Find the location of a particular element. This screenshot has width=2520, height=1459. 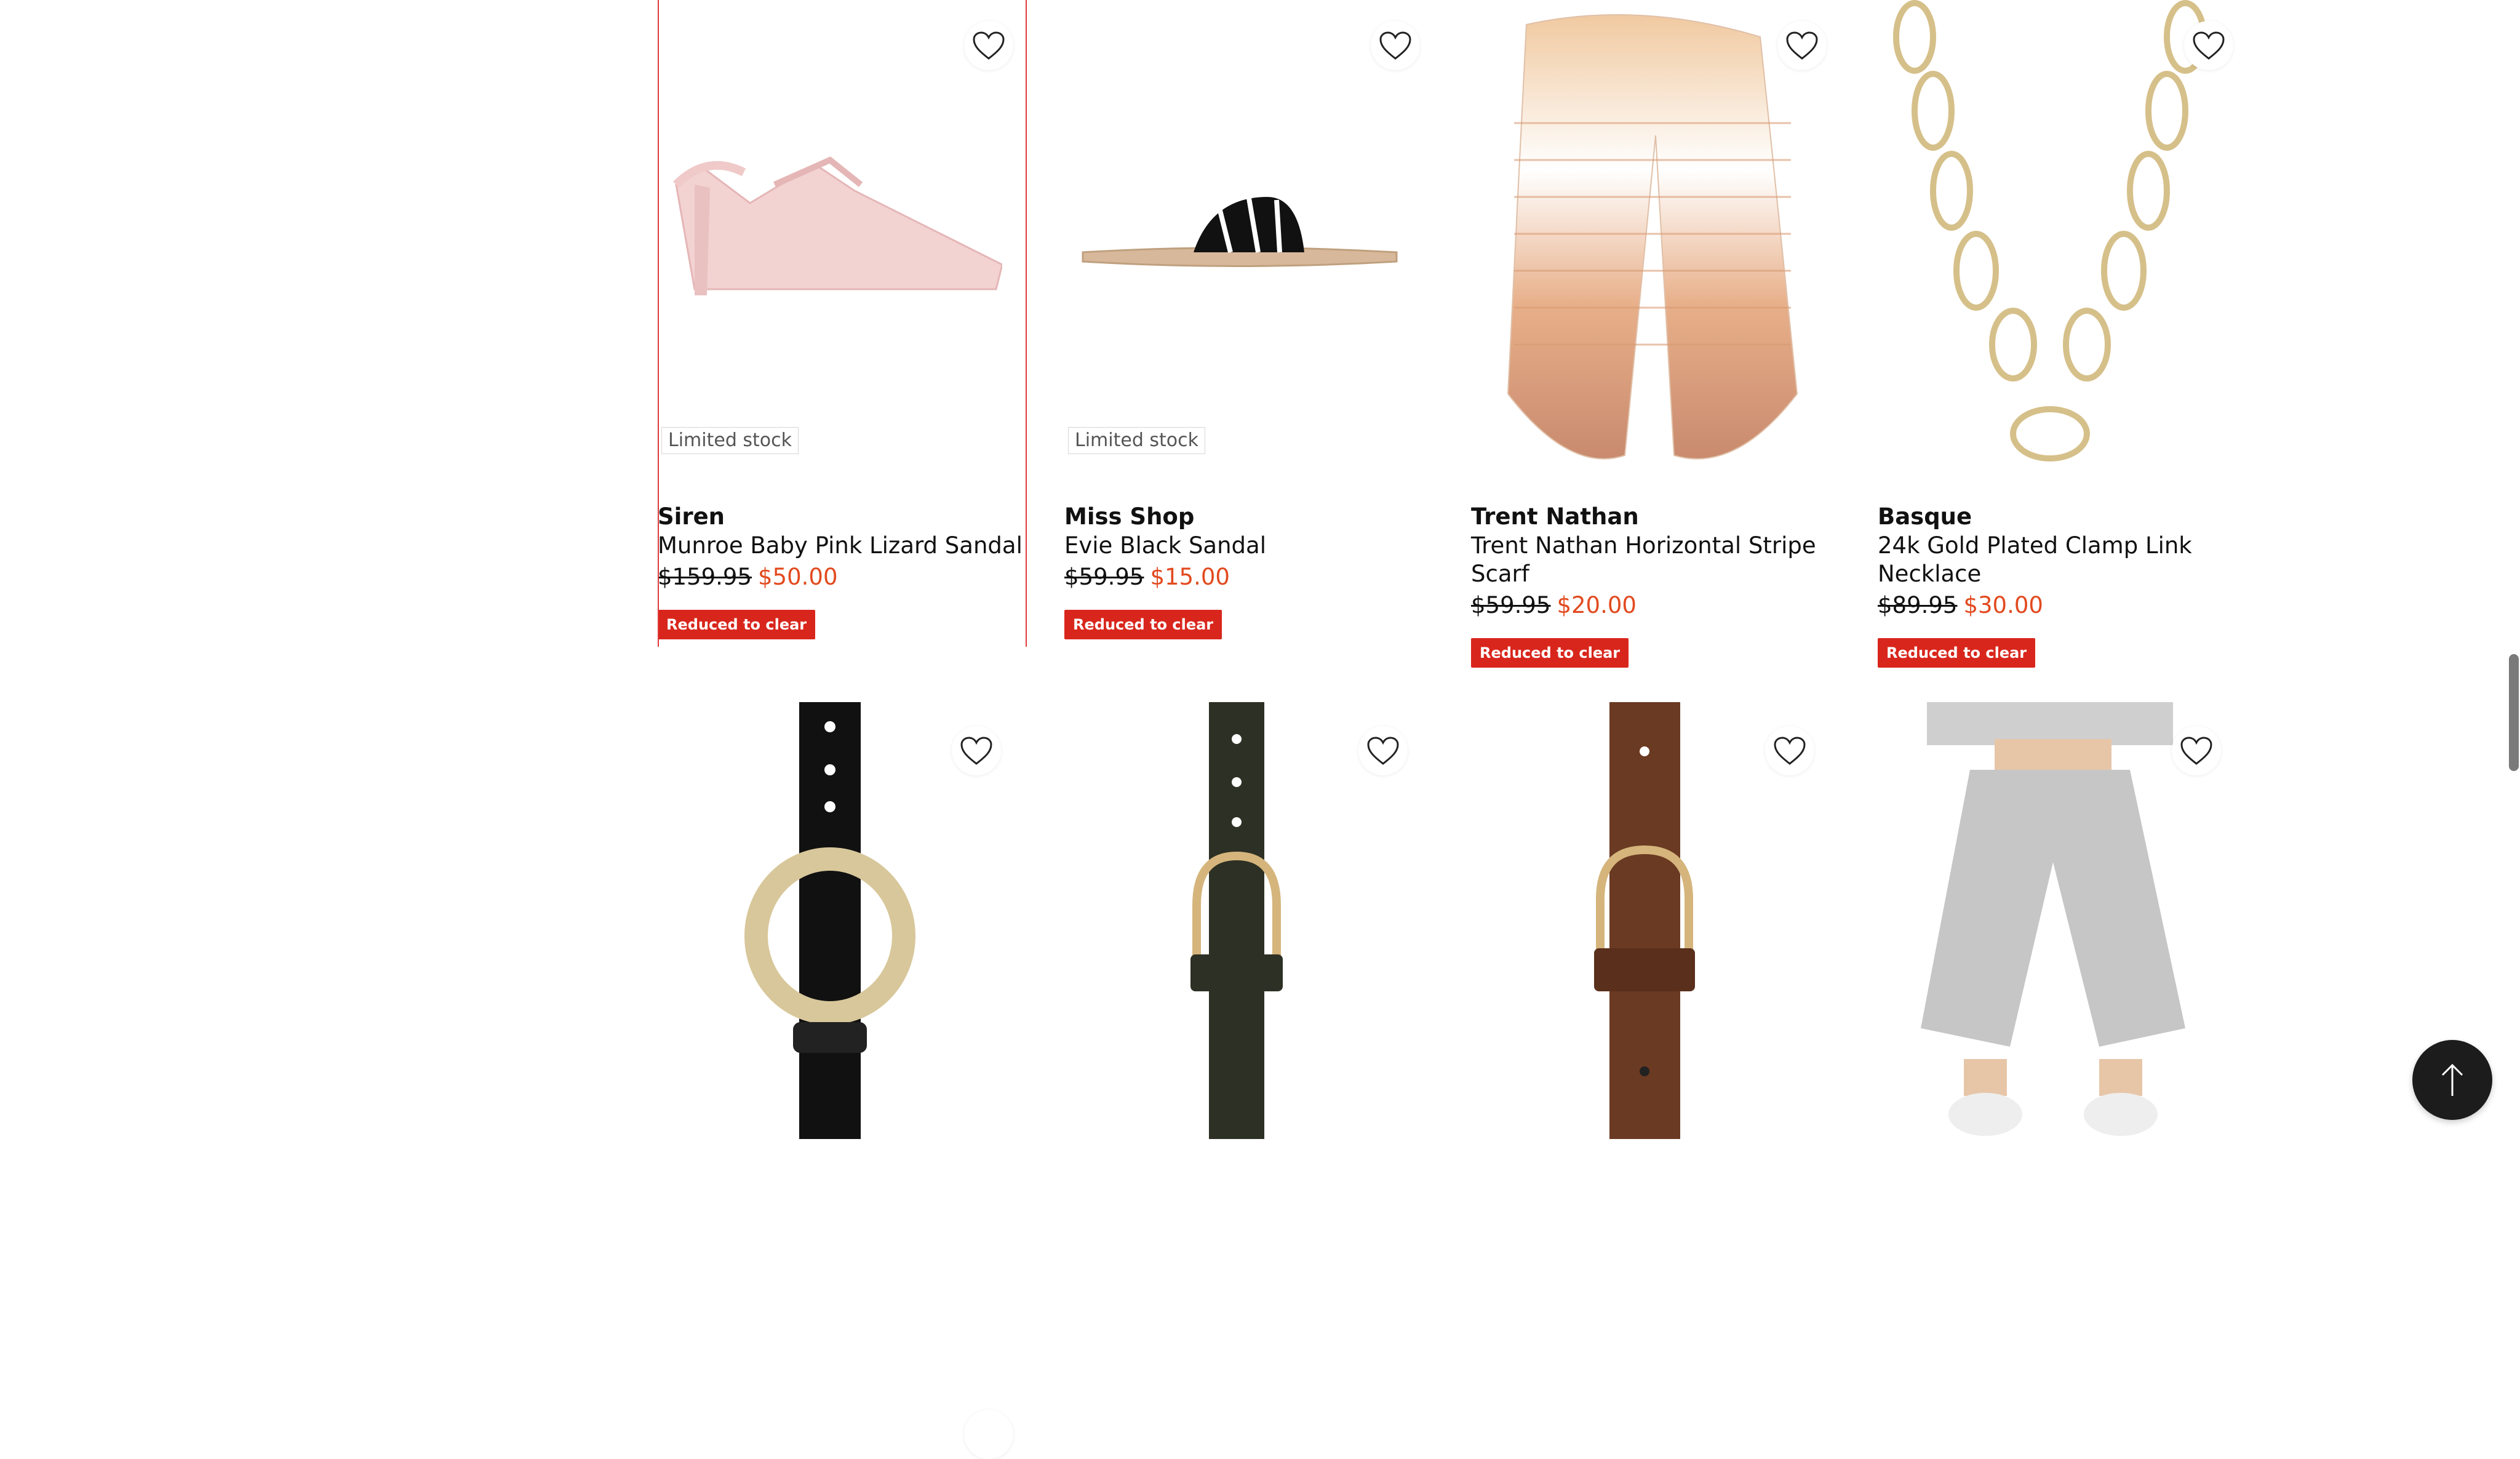

original-price: $159.95 is located at coordinates (705, 577).